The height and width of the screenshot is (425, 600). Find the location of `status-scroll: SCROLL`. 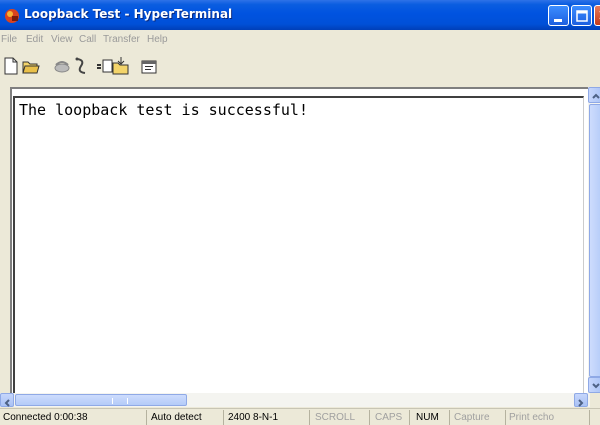

status-scroll: SCROLL is located at coordinates (340, 417).